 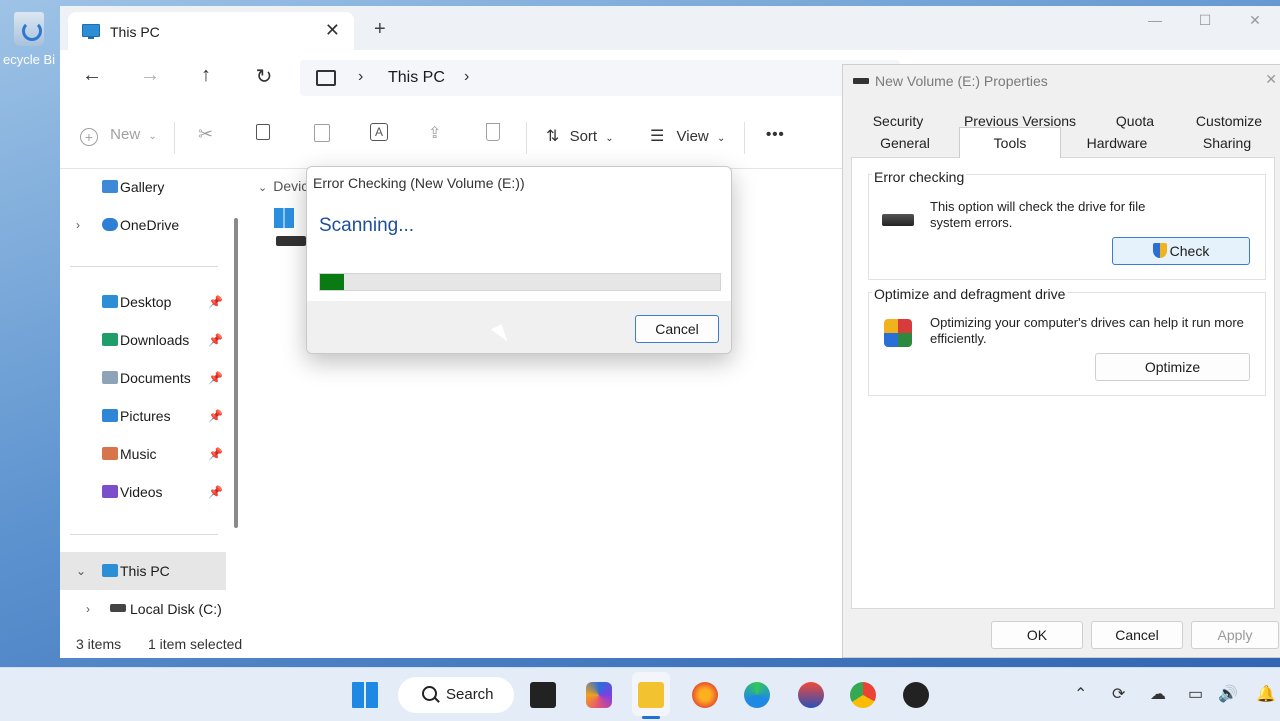 I want to click on check-button-label: Check, so click(x=1189, y=251).